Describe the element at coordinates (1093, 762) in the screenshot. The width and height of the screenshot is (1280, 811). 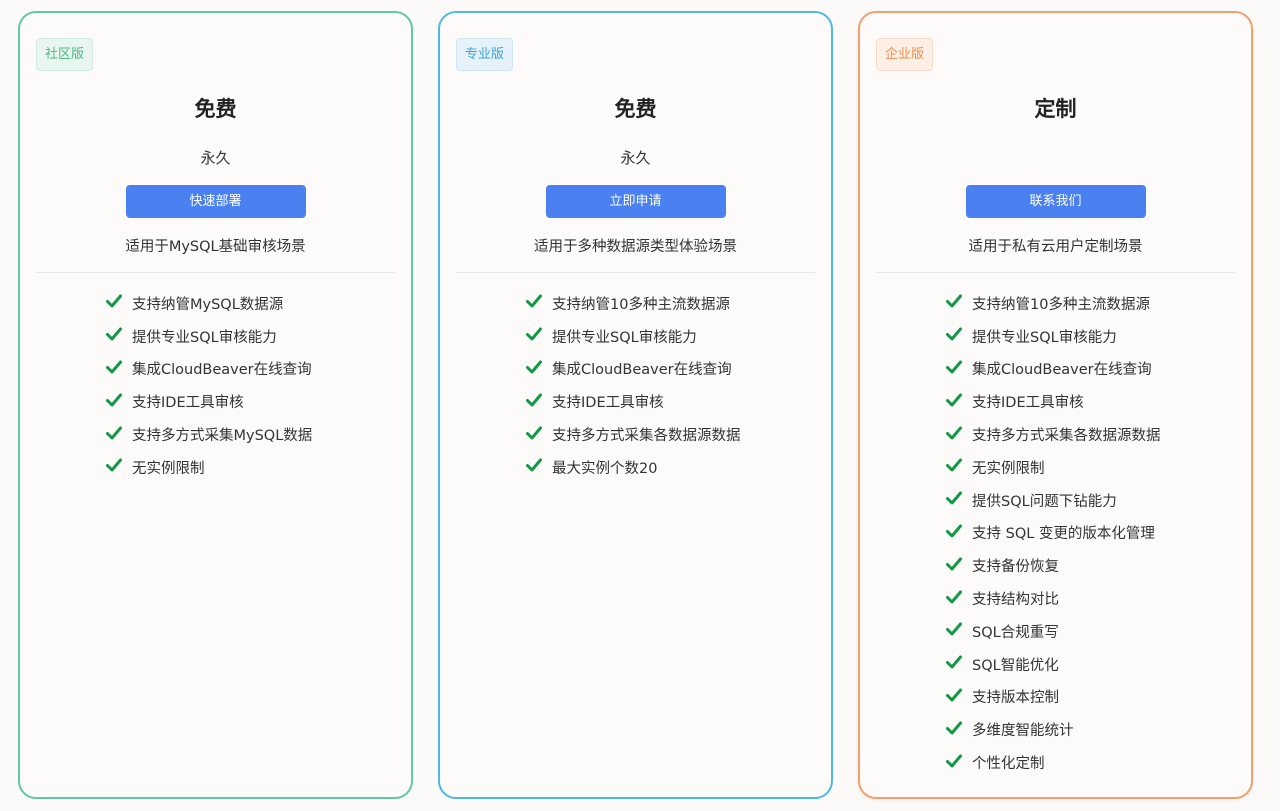
I see `feature-item: 个性化定制` at that location.